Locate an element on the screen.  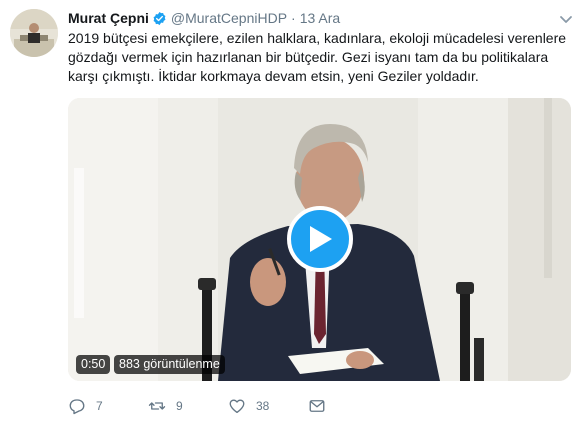
message-icon is located at coordinates (317, 406).